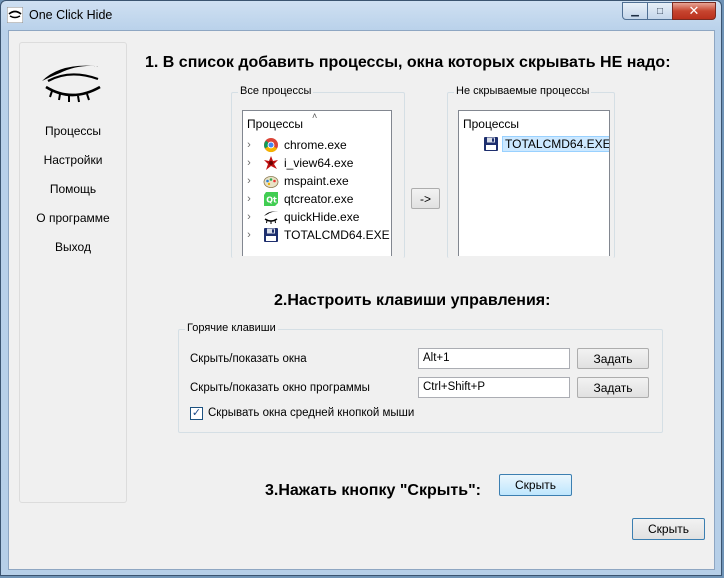 Image resolution: width=724 pixels, height=578 pixels. Describe the element at coordinates (271, 182) in the screenshot. I see `paint-icon` at that location.